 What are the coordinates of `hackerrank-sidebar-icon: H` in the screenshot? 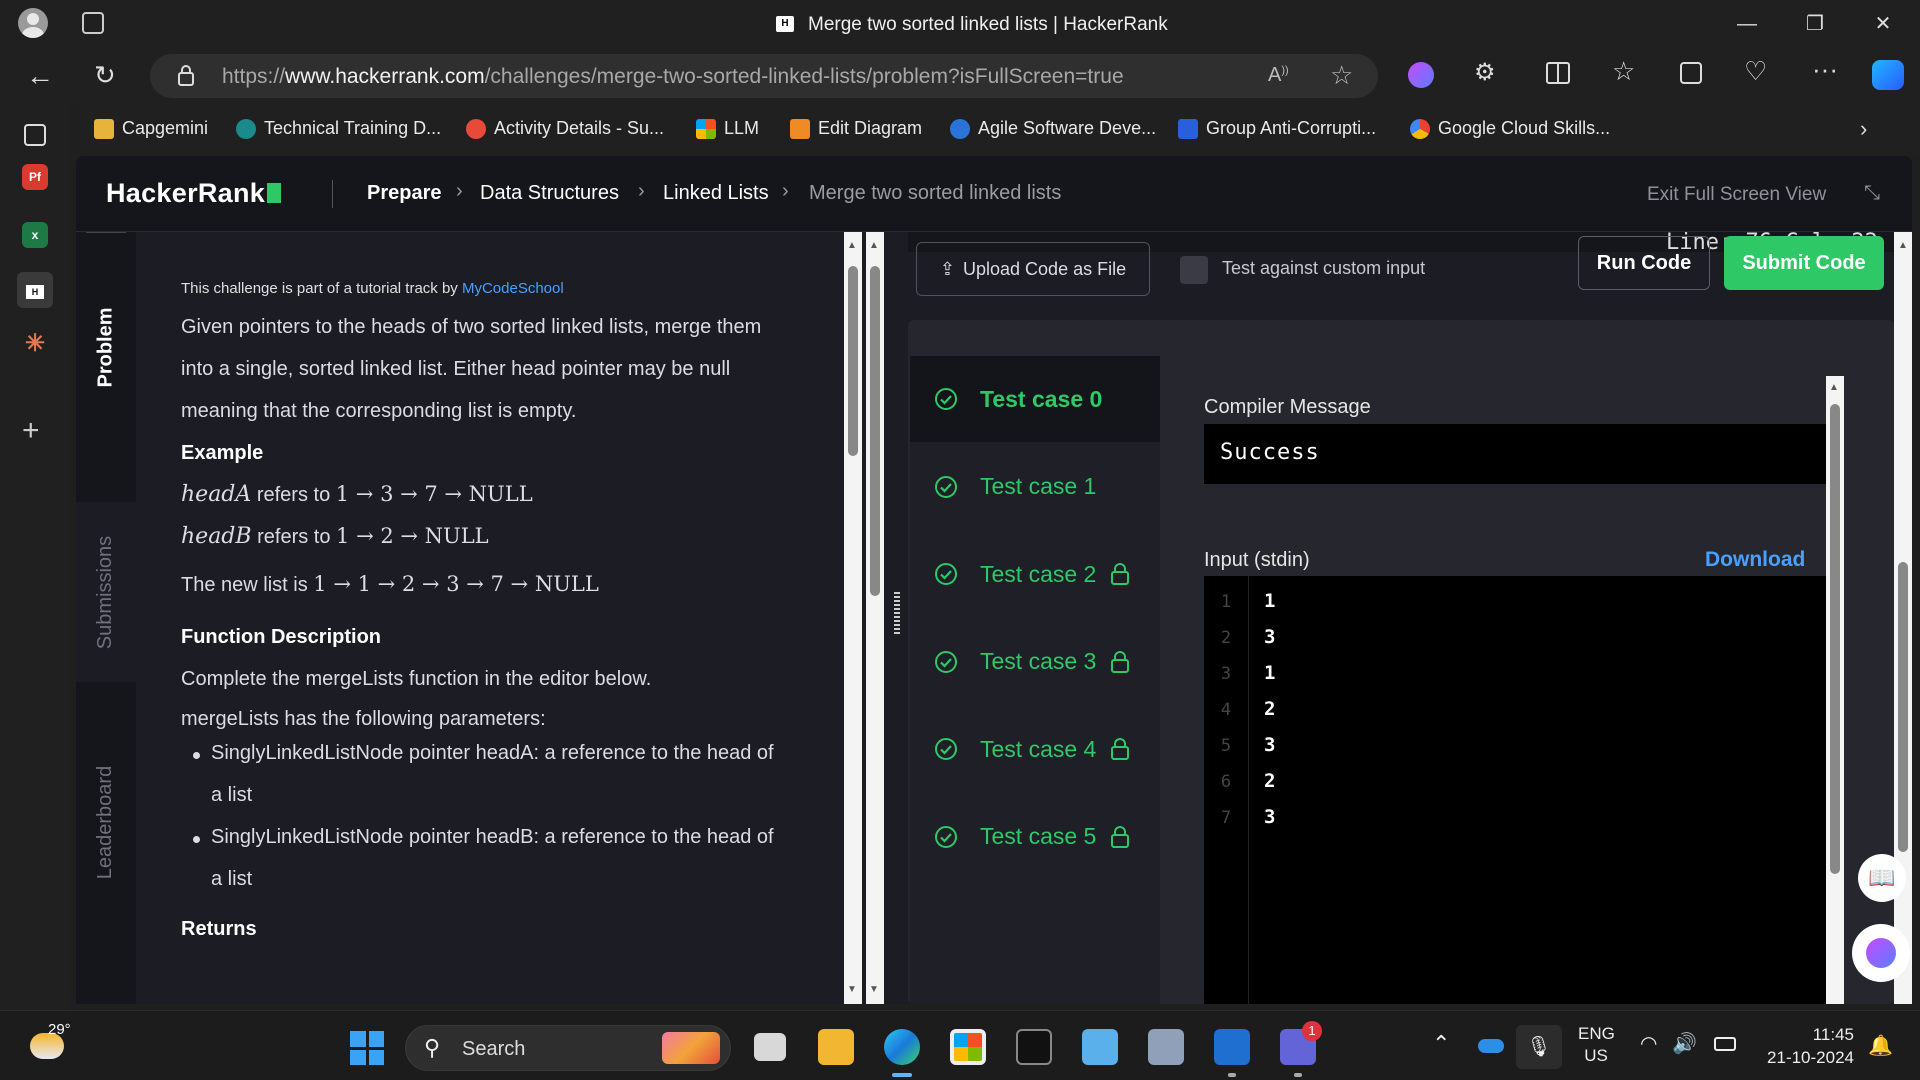 It's located at (35, 290).